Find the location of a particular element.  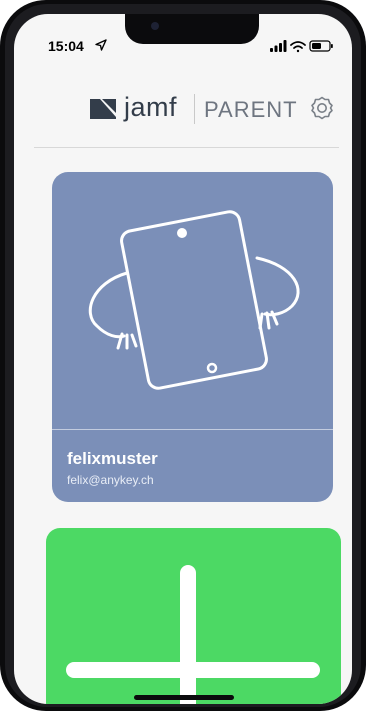

wifi-icon is located at coordinates (298, 47).